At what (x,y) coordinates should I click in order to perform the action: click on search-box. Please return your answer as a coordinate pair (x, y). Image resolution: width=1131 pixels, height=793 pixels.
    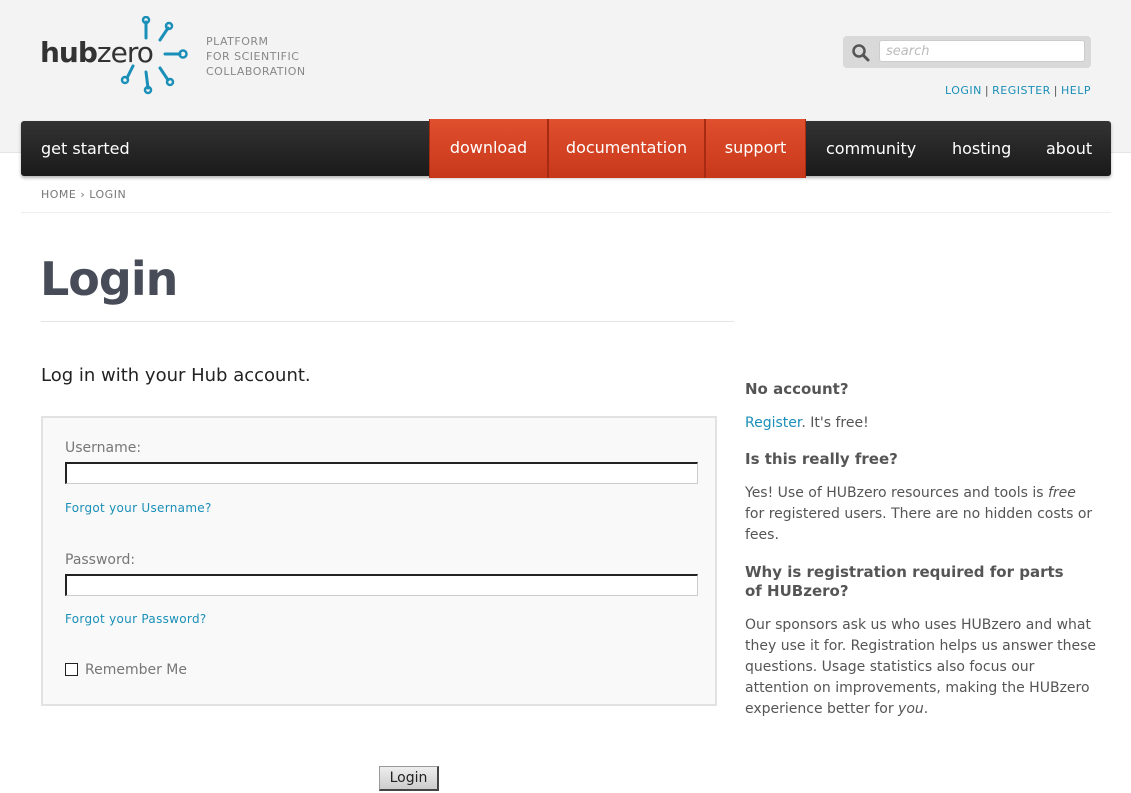
    Looking at the image, I should click on (967, 52).